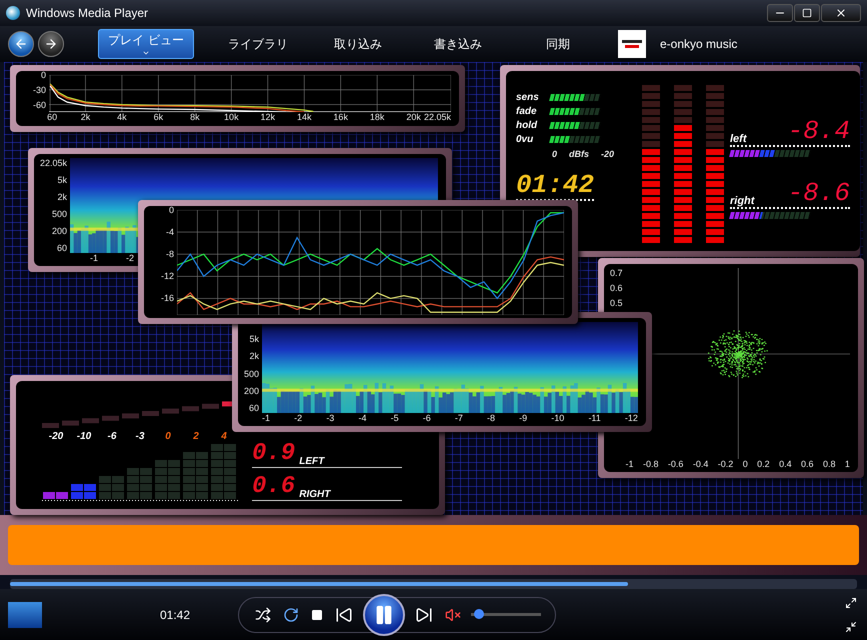  I want to click on repeat-icon, so click(291, 614).